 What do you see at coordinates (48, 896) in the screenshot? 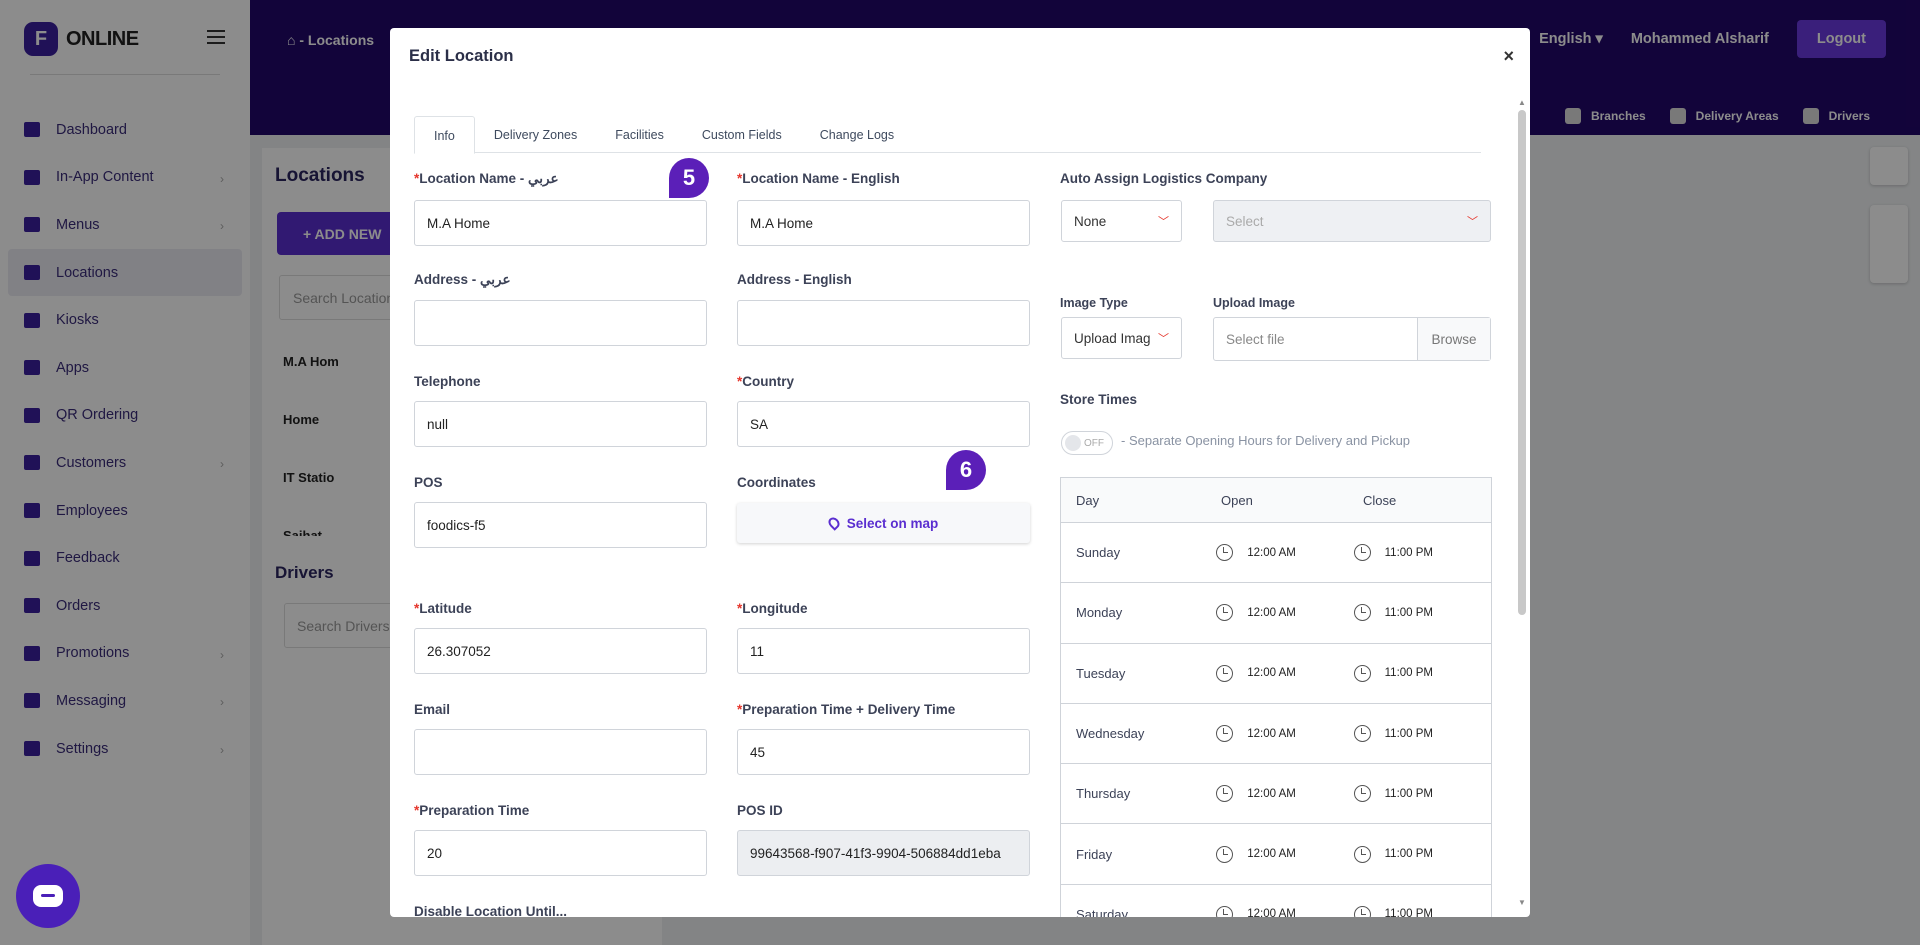
I see `chat-button` at bounding box center [48, 896].